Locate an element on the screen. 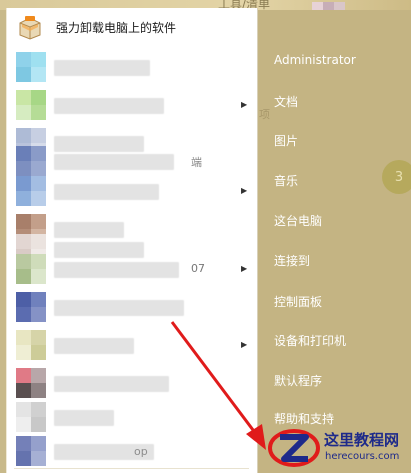 The height and width of the screenshot is (473, 411). watermark-title: 这里教程网 is located at coordinates (362, 440).